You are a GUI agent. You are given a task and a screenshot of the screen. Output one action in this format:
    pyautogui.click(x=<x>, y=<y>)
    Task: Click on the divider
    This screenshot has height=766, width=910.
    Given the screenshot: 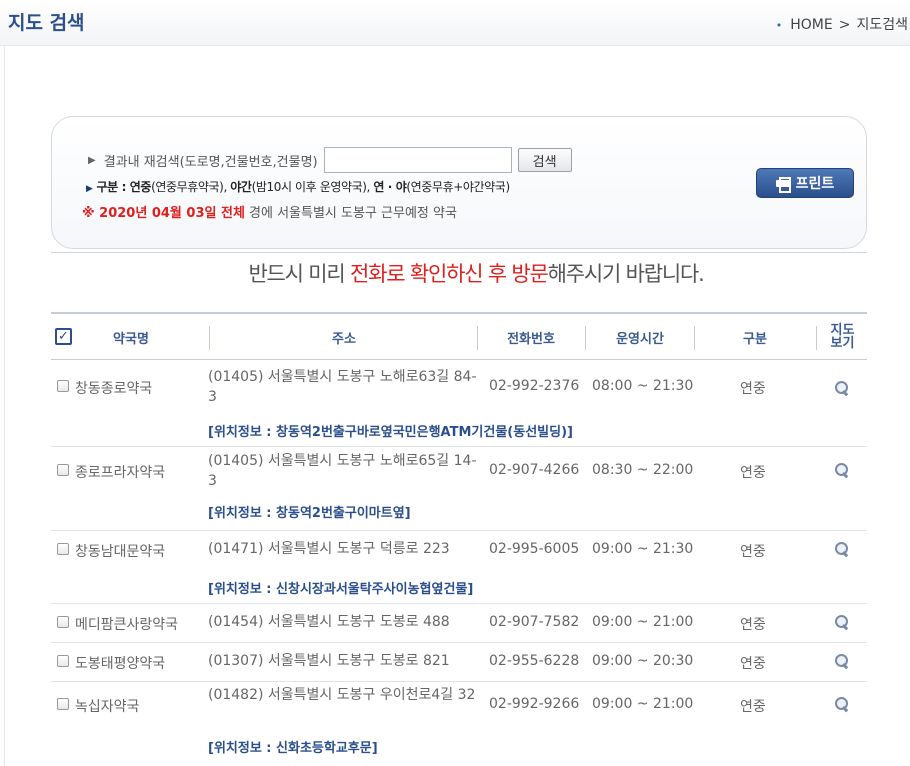 What is the action you would take?
    pyautogui.click(x=459, y=252)
    